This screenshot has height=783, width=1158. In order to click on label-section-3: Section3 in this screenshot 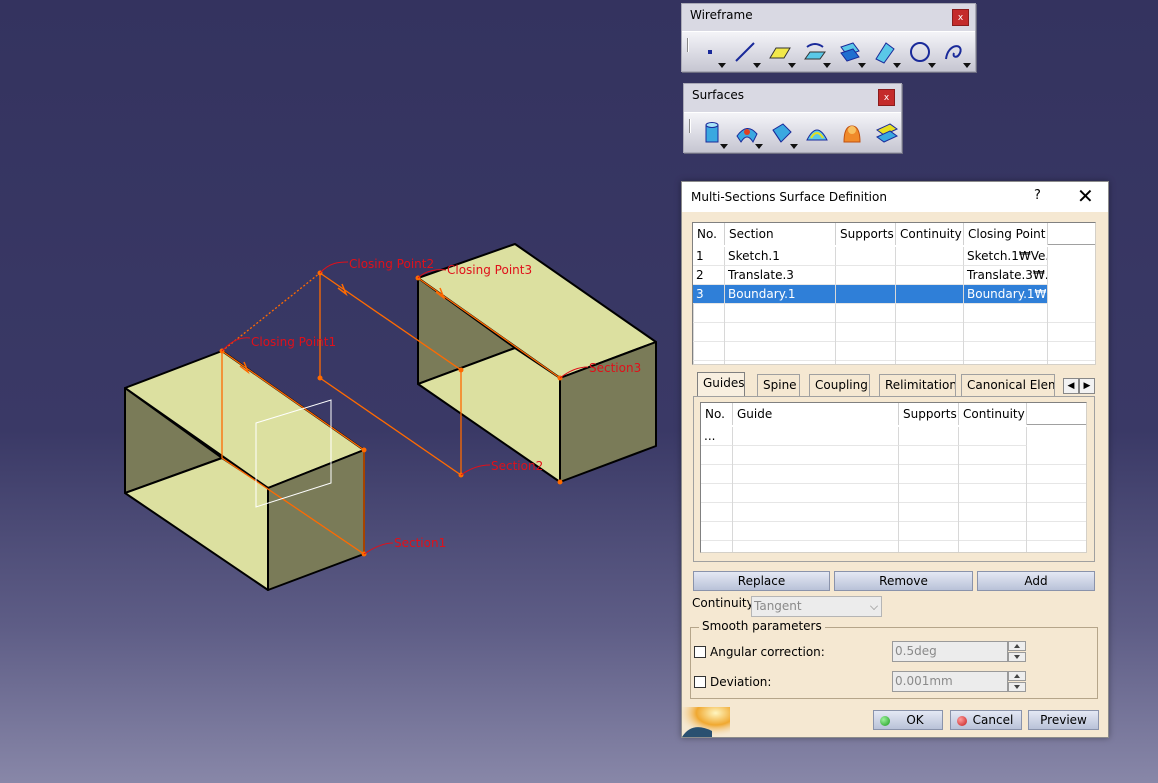, I will do `click(615, 368)`.